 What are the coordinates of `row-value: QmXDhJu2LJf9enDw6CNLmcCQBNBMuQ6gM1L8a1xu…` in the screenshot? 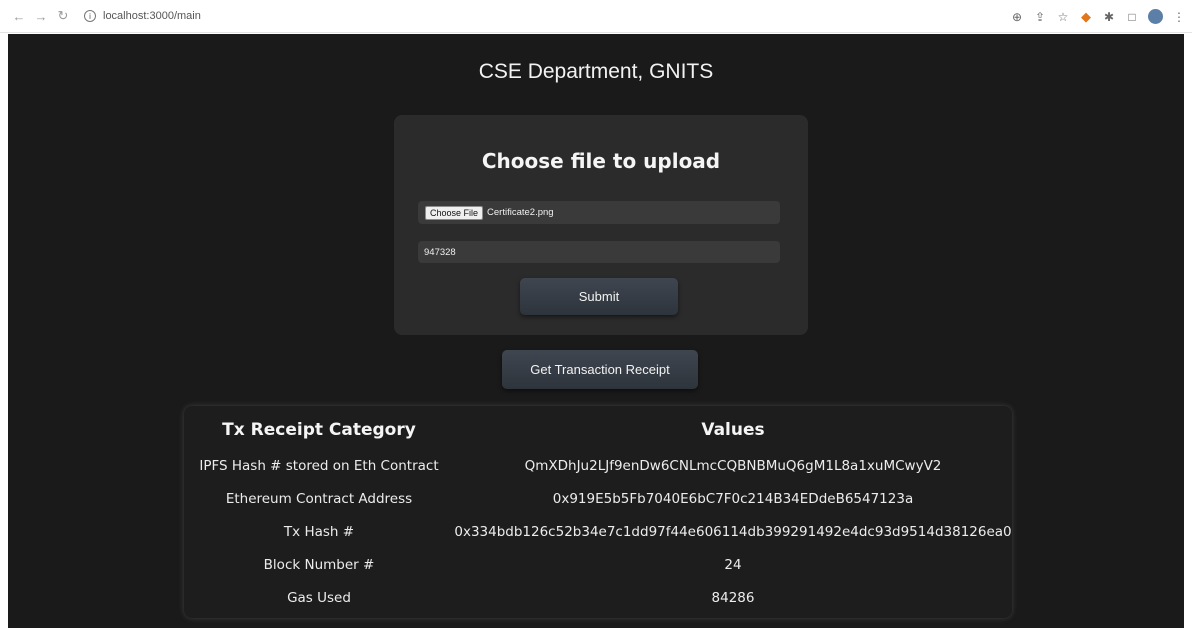 It's located at (733, 466).